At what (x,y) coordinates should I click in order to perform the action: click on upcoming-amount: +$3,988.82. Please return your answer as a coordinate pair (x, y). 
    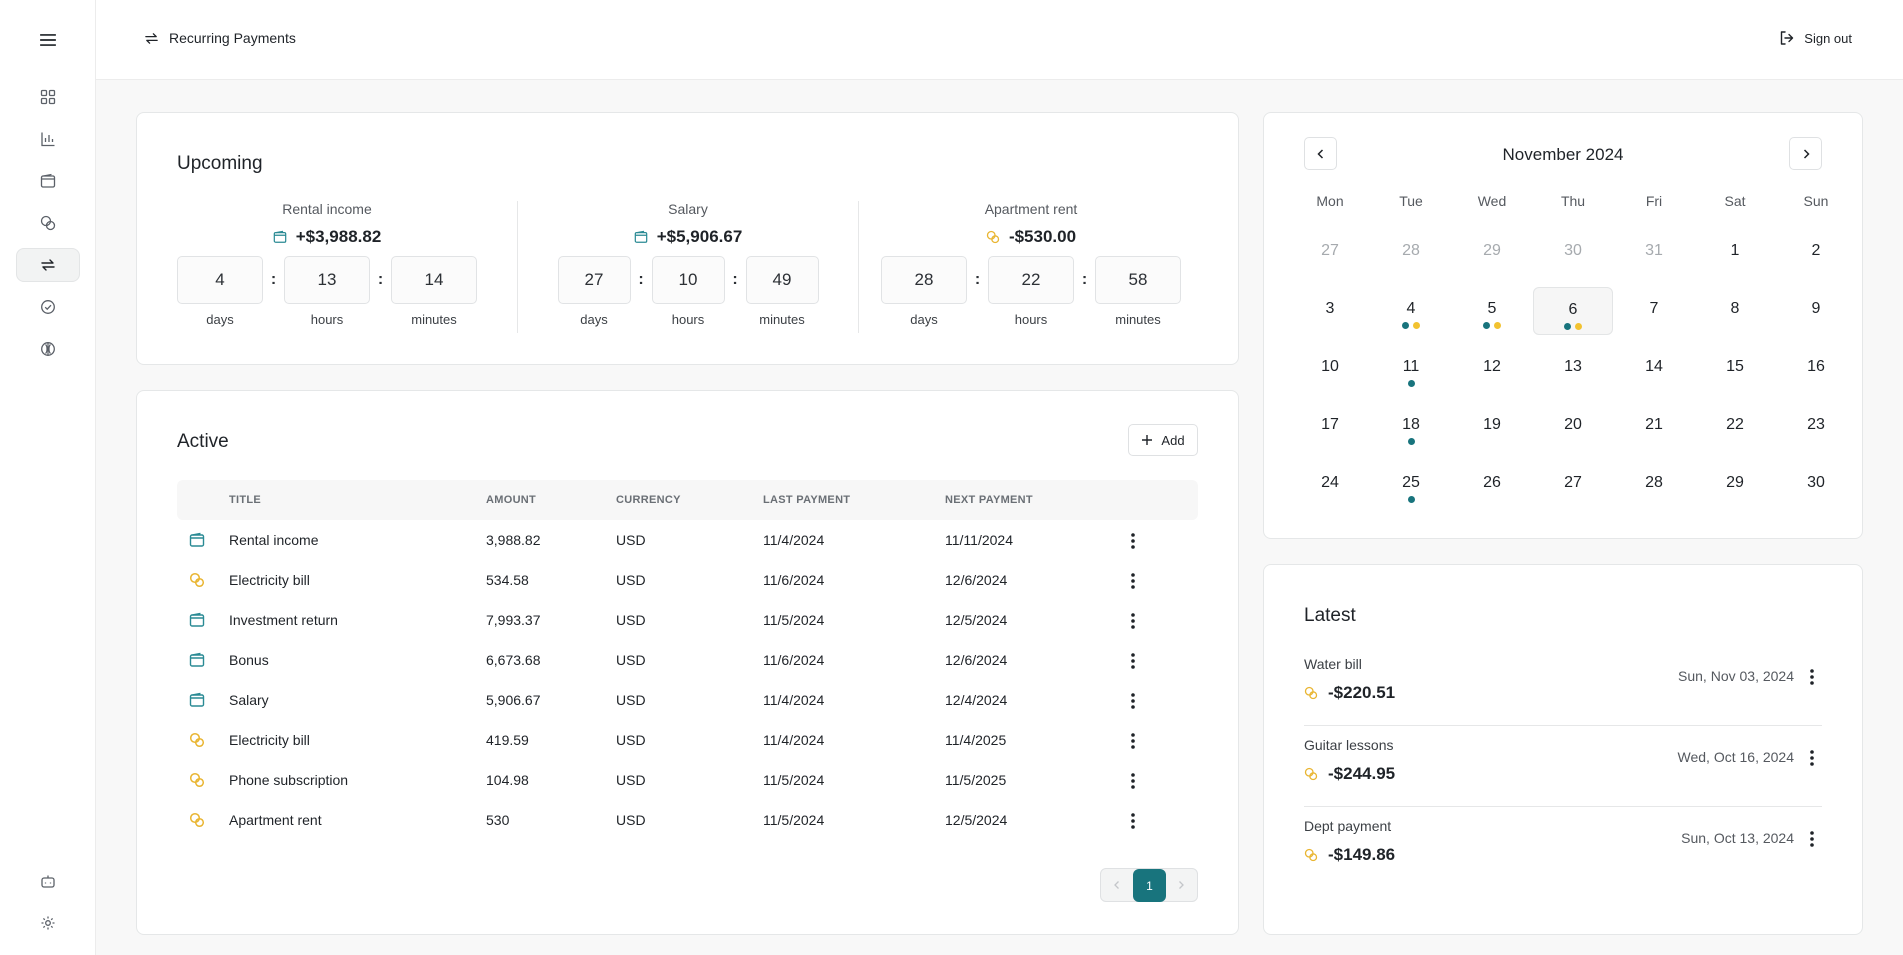
    Looking at the image, I should click on (327, 237).